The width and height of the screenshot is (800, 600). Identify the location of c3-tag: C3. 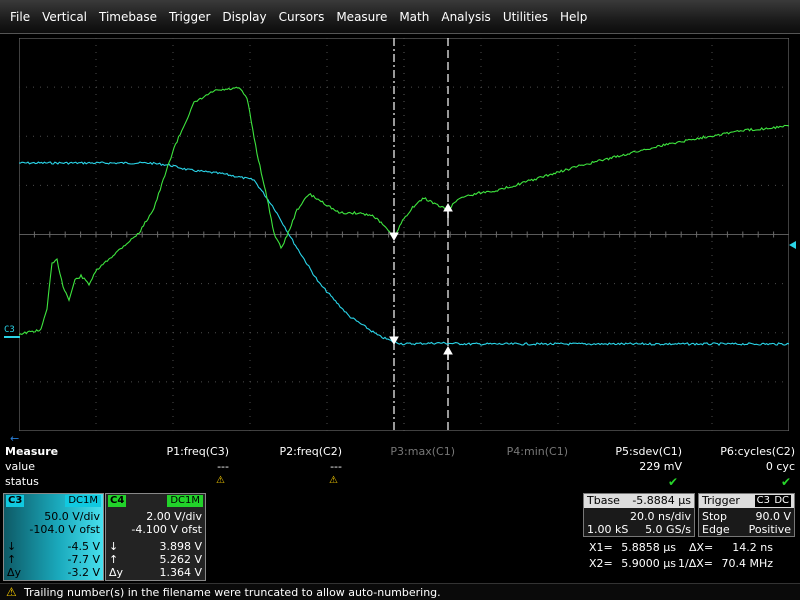
(15, 501).